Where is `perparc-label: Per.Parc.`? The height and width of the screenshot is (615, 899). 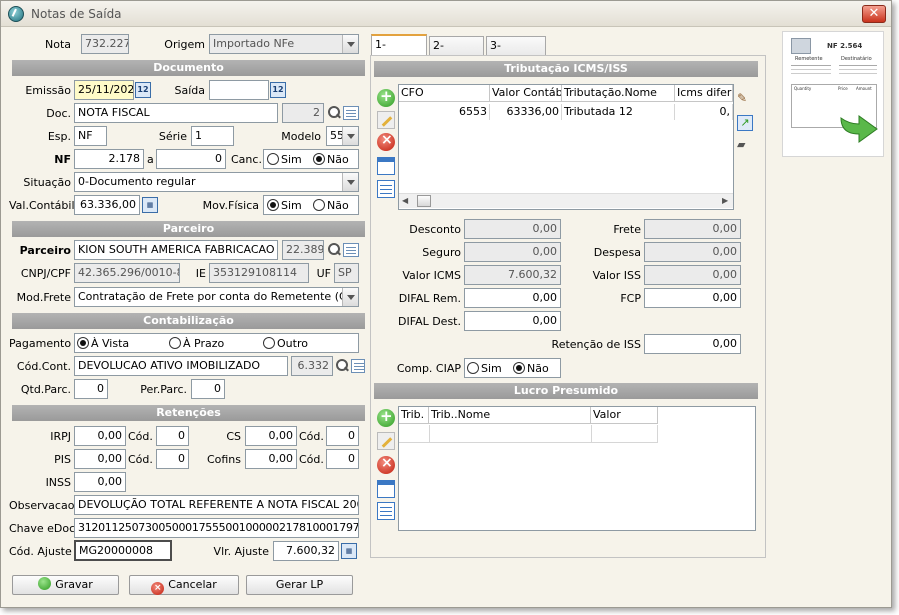
perparc-label: Per.Parc. is located at coordinates (163, 389).